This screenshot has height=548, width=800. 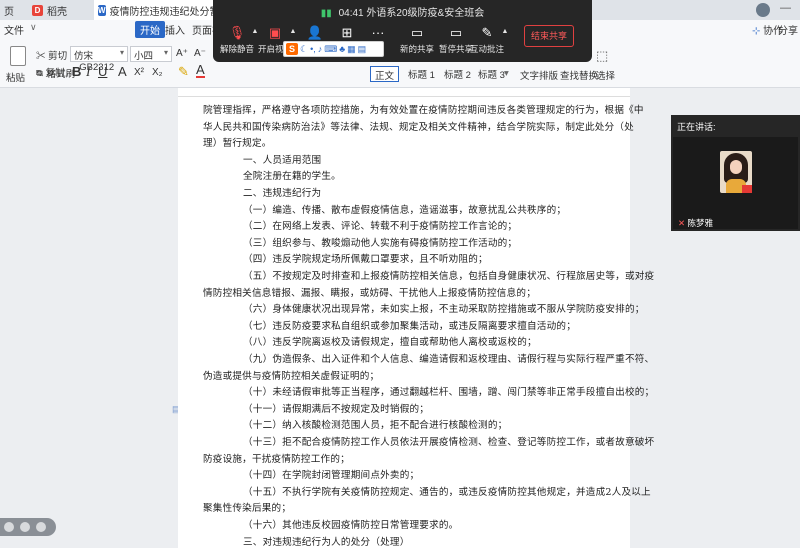 I want to click on menu-start: 开始, so click(x=150, y=29).